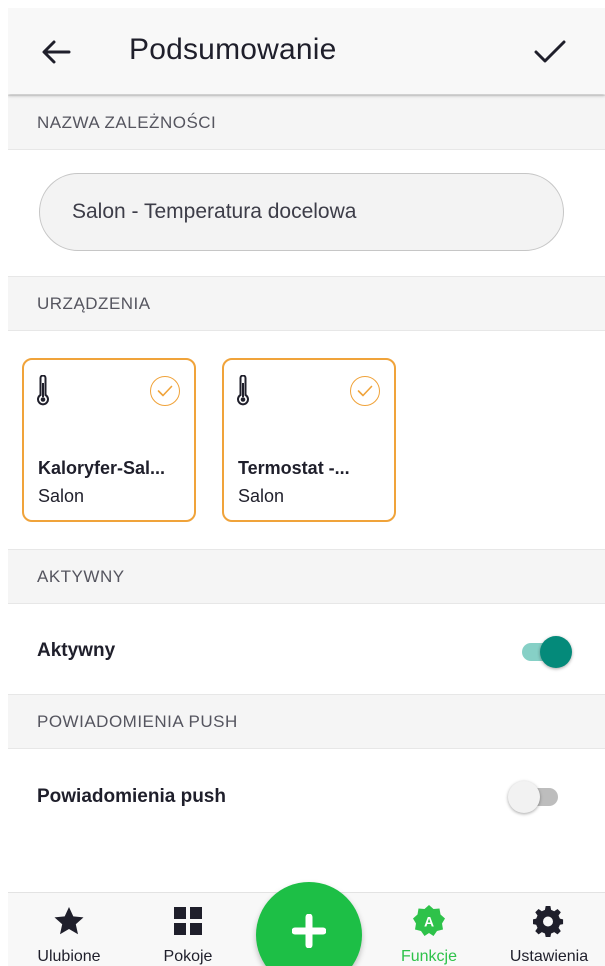  What do you see at coordinates (188, 921) in the screenshot?
I see `grid-icon` at bounding box center [188, 921].